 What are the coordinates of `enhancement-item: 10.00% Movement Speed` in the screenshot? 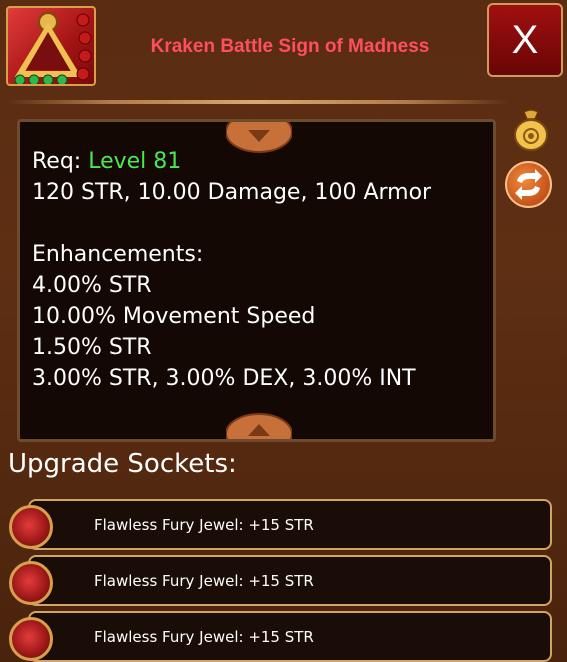 It's located at (174, 316).